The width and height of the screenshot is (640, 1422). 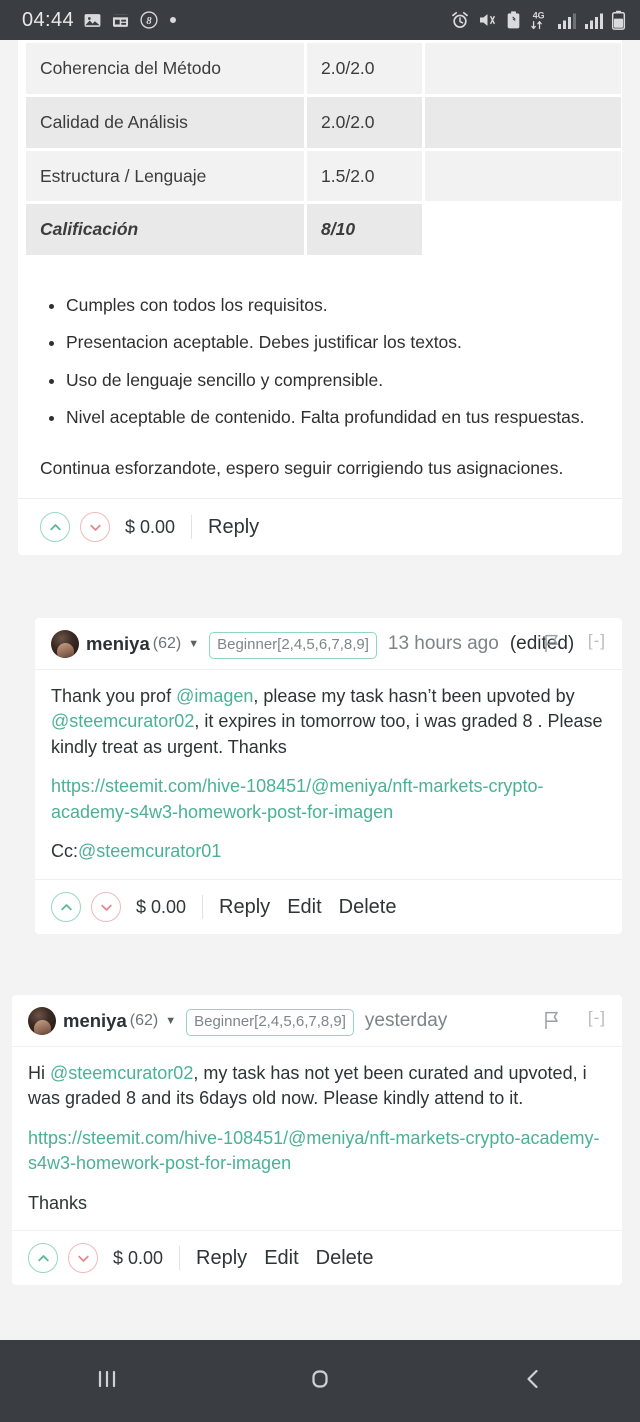 What do you see at coordinates (443, 644) in the screenshot?
I see `comment-timestamp: 13 hours ago` at bounding box center [443, 644].